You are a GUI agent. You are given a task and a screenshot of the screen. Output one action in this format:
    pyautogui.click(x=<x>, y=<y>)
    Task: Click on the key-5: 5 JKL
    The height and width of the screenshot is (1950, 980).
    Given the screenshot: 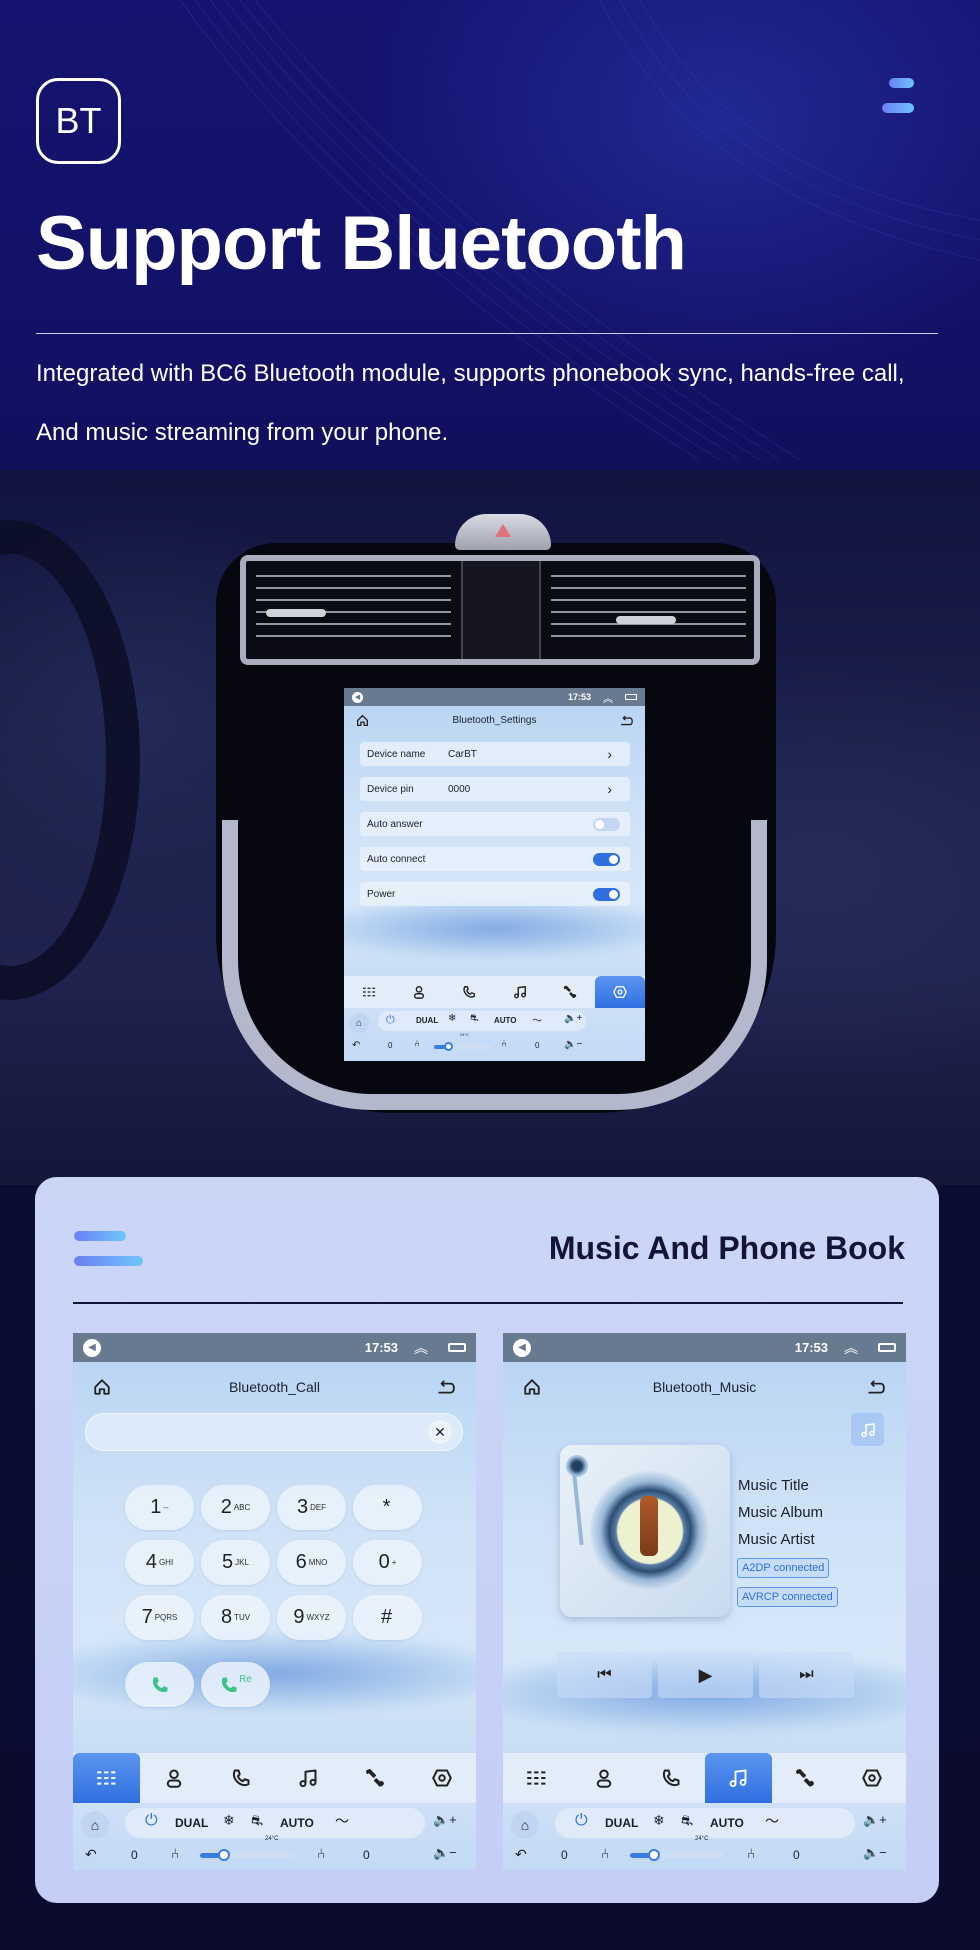 What is the action you would take?
    pyautogui.click(x=235, y=1562)
    